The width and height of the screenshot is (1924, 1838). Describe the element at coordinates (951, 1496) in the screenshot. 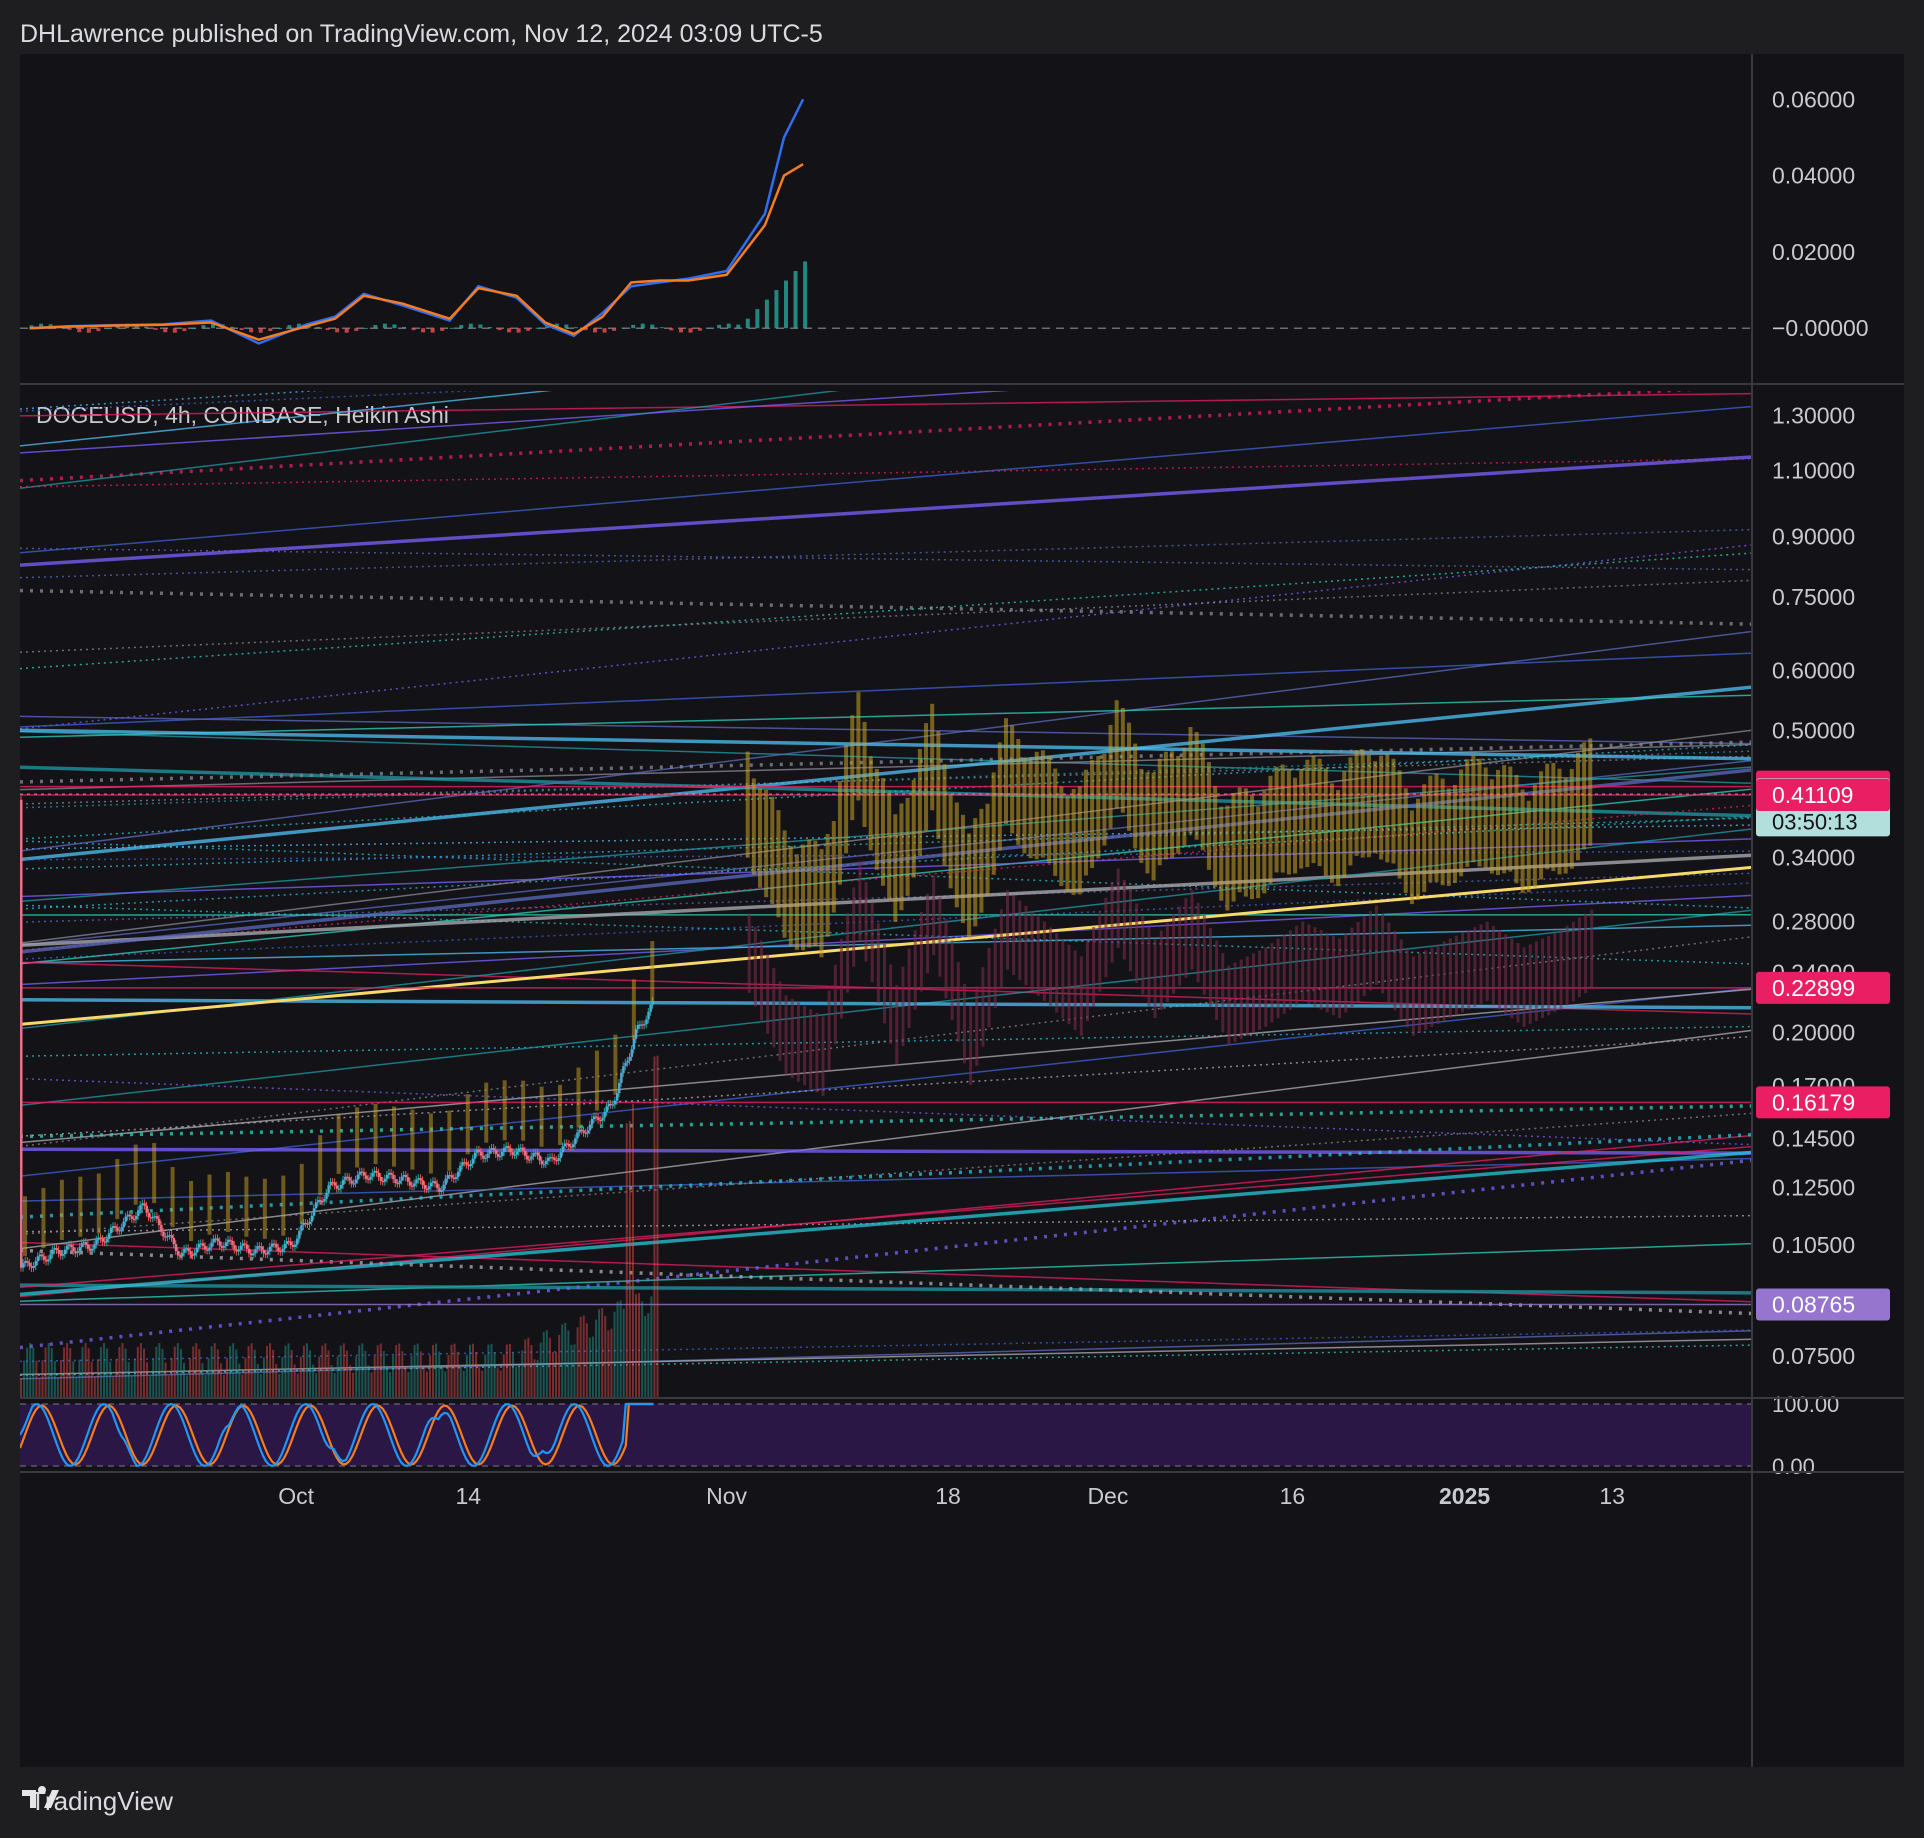

I see `time-axis: Oct 14 Nov 18 Dec 16 2025 13` at that location.